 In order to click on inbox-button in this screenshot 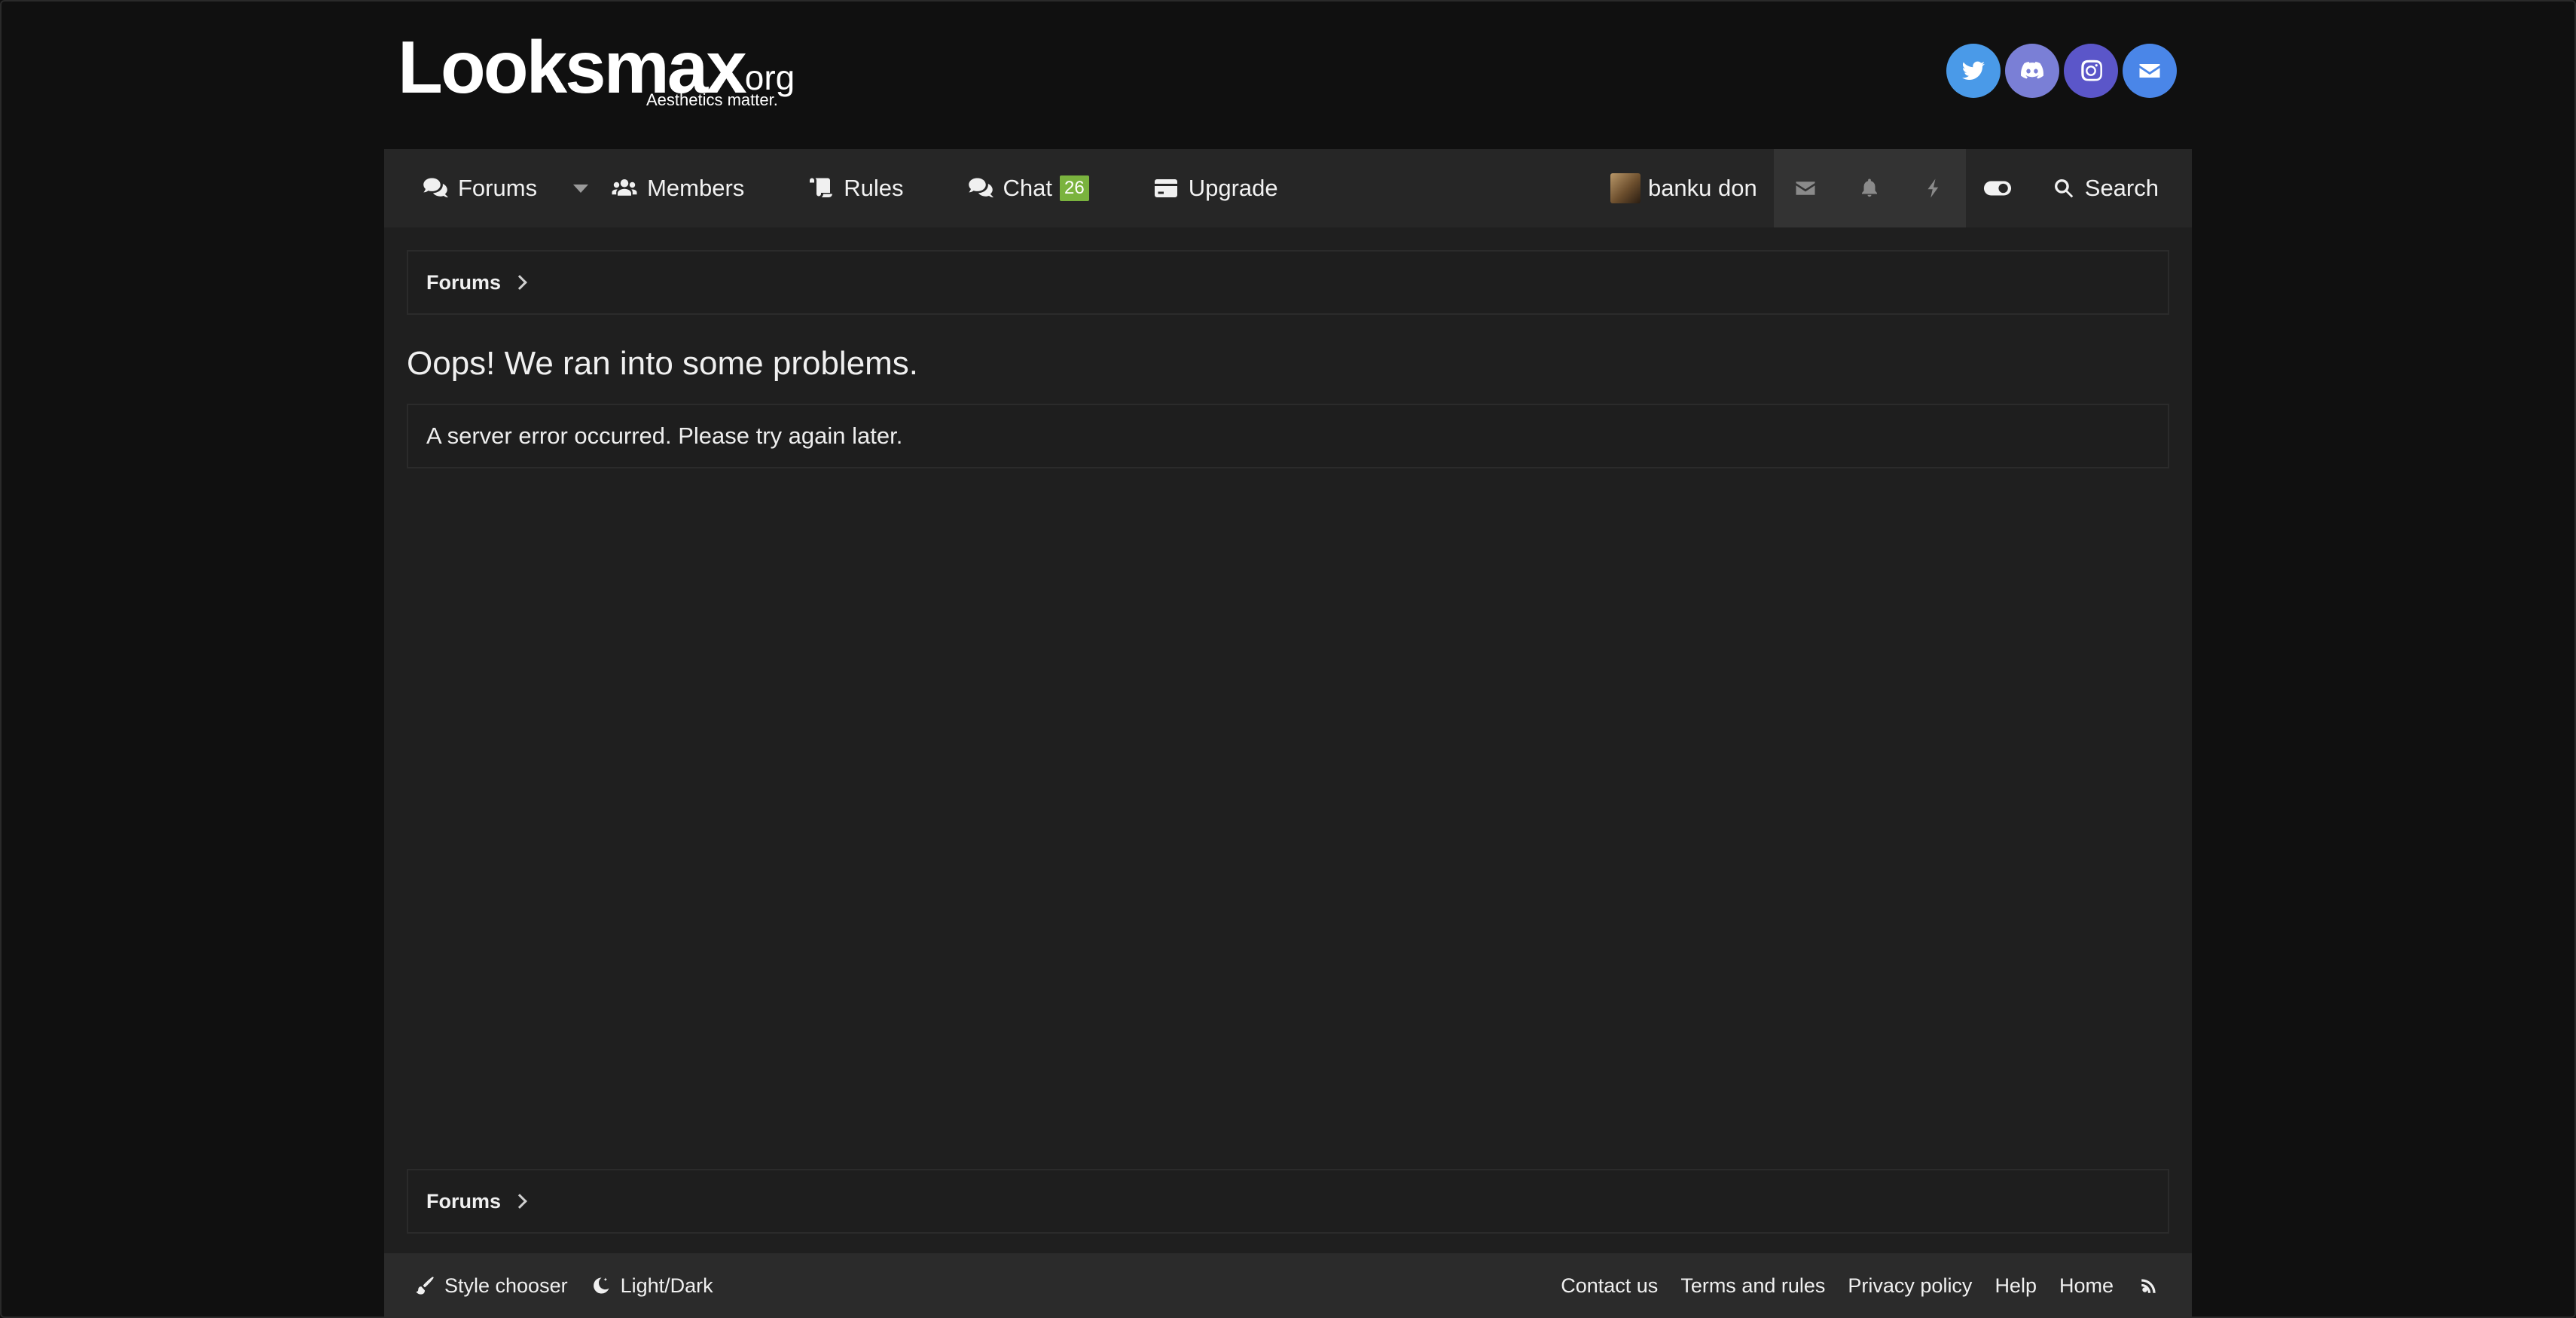, I will do `click(1806, 188)`.